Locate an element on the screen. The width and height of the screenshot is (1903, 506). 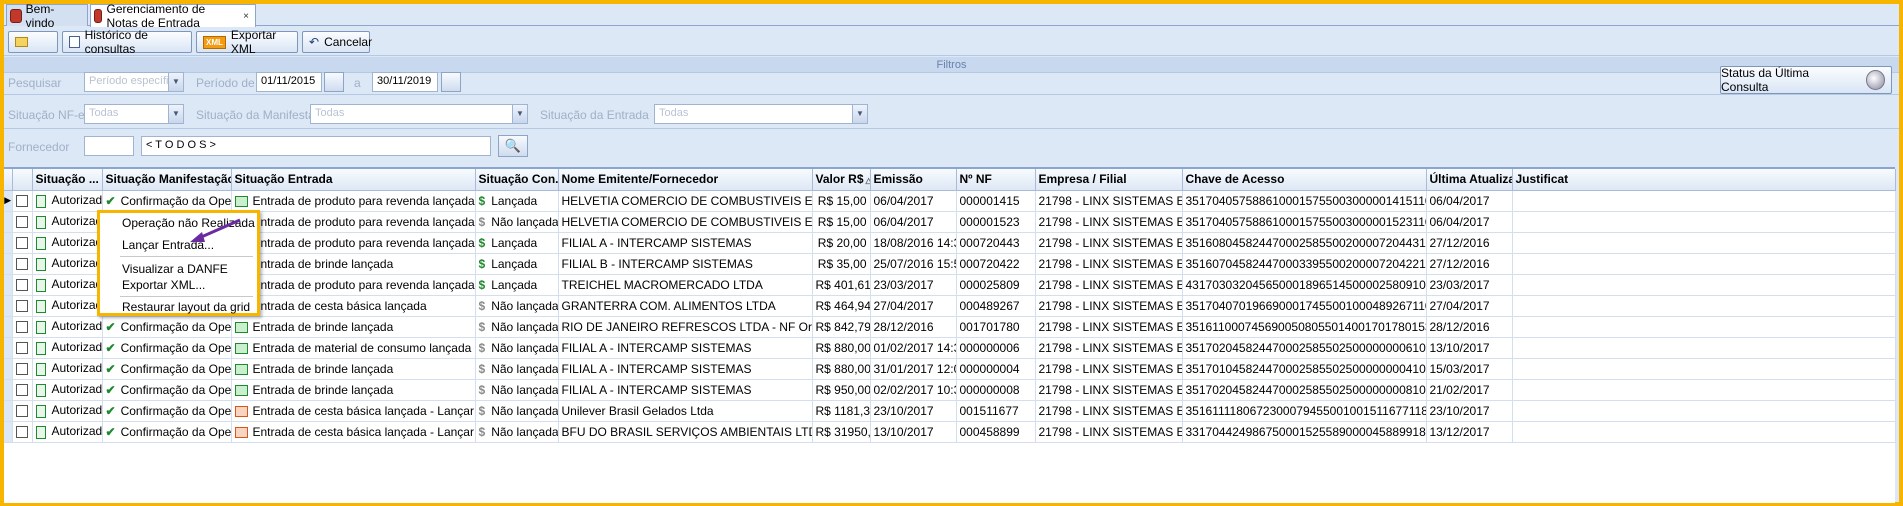
col-header-indicator is located at coordinates (8, 180).